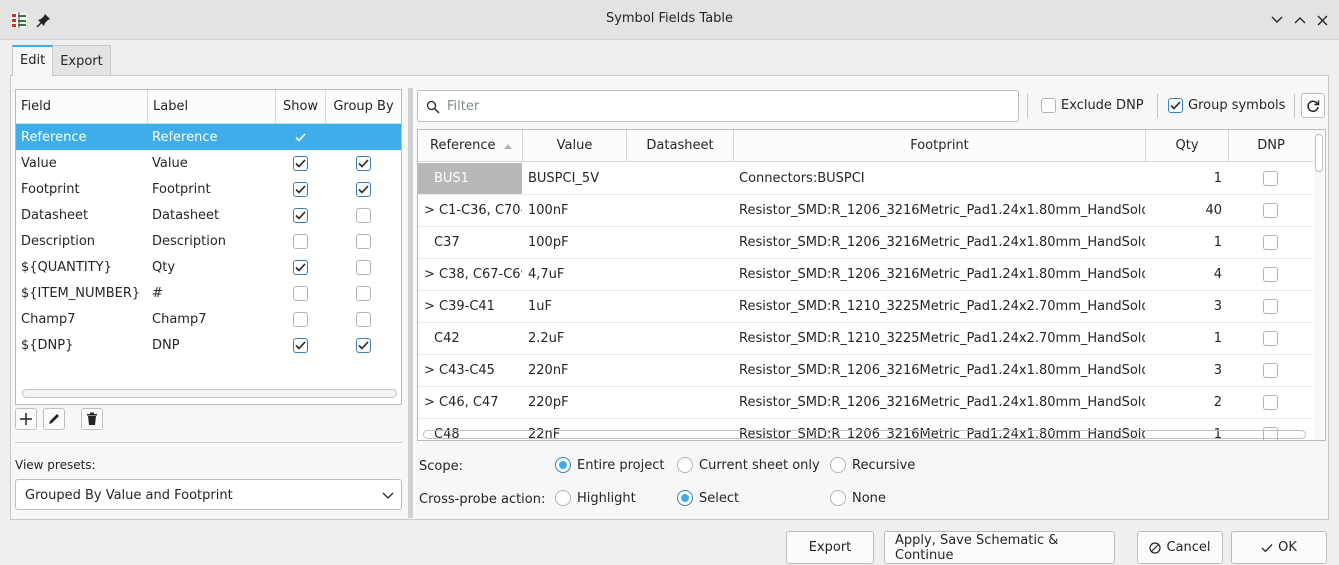 This screenshot has height=565, width=1339. What do you see at coordinates (999, 547) in the screenshot?
I see `apply-save-continue-button: Apply, Save Schematic & Continue` at bounding box center [999, 547].